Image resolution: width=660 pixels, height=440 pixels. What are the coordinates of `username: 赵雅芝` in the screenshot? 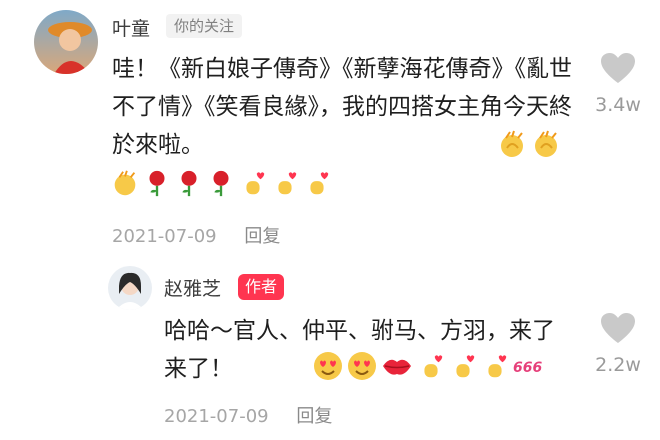 It's located at (192, 287).